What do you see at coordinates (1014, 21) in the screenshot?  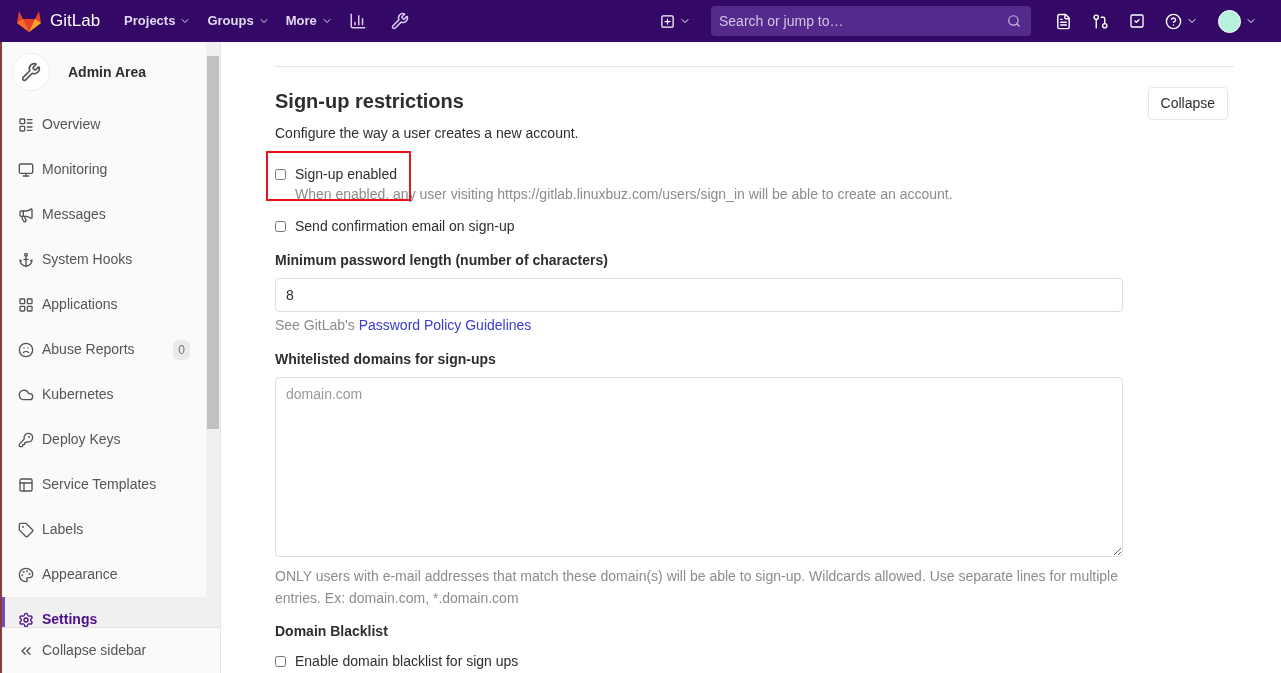 I see `search-icon` at bounding box center [1014, 21].